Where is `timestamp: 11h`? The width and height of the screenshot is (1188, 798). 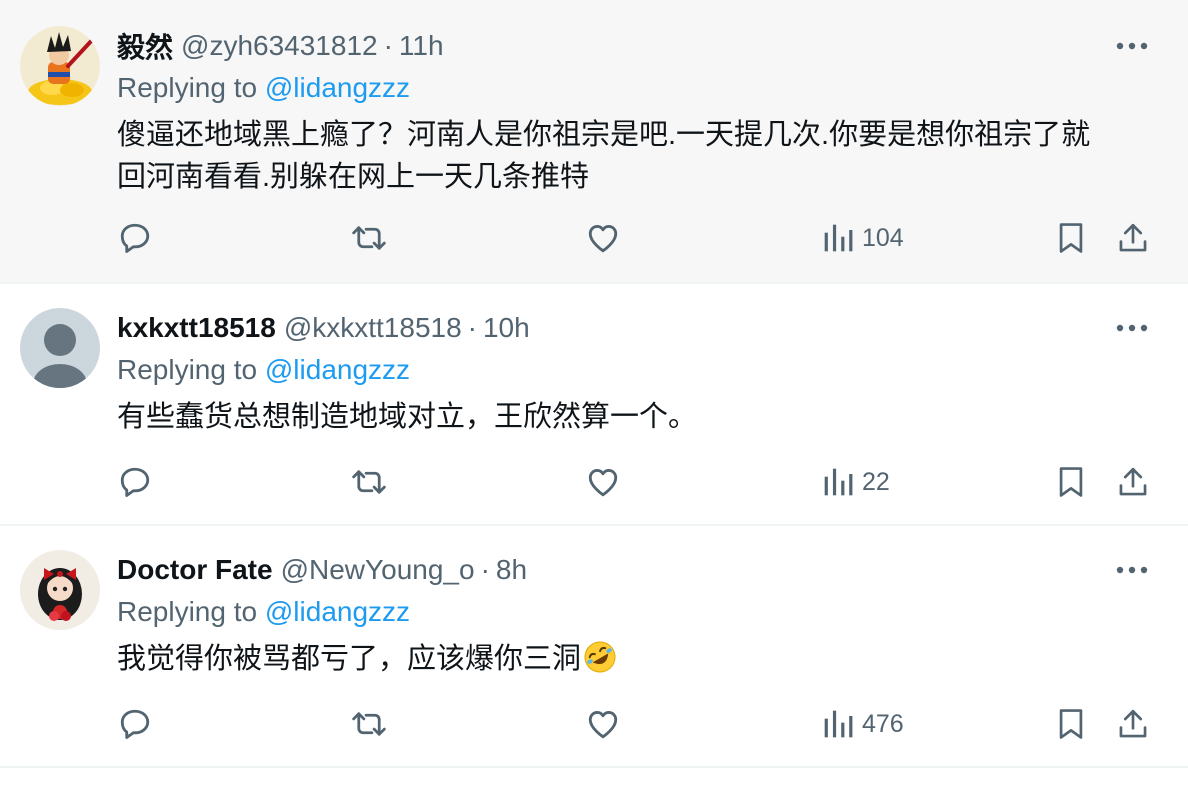
timestamp: 11h is located at coordinates (421, 46).